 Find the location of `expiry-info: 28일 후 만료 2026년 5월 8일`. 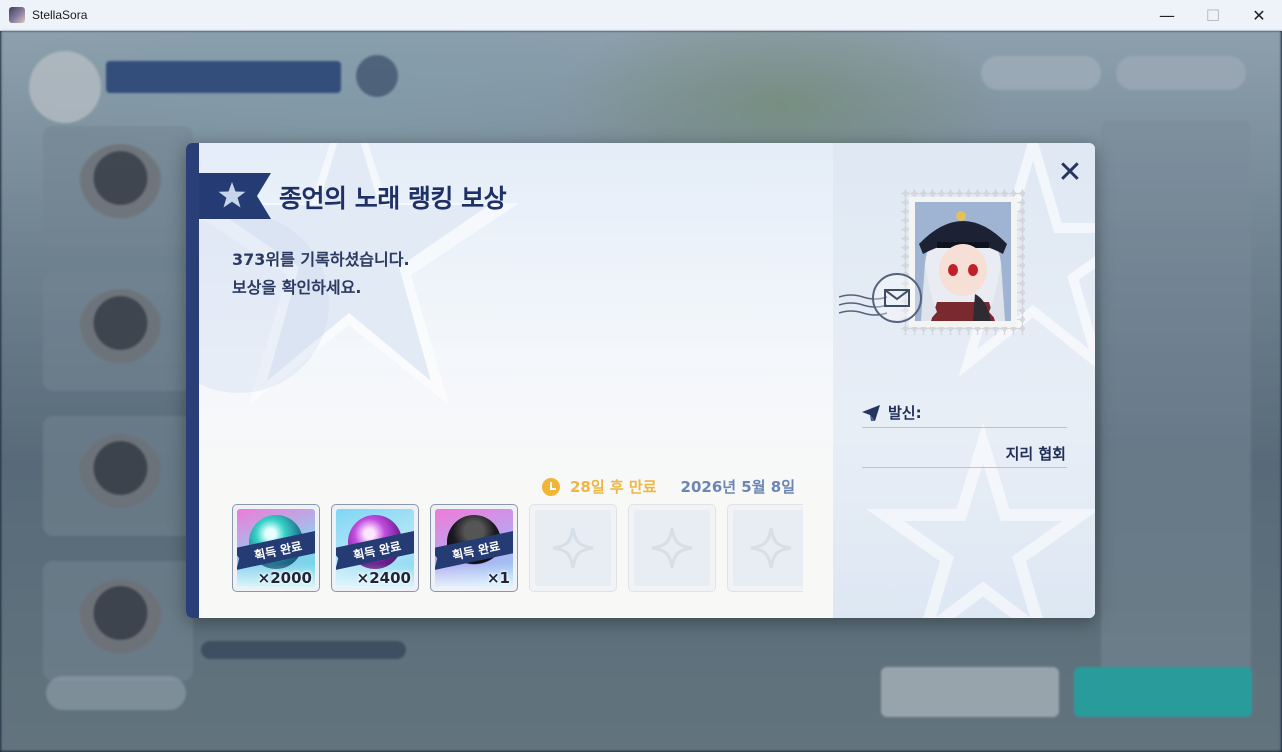

expiry-info: 28일 후 만료 2026년 5월 8일 is located at coordinates (668, 486).